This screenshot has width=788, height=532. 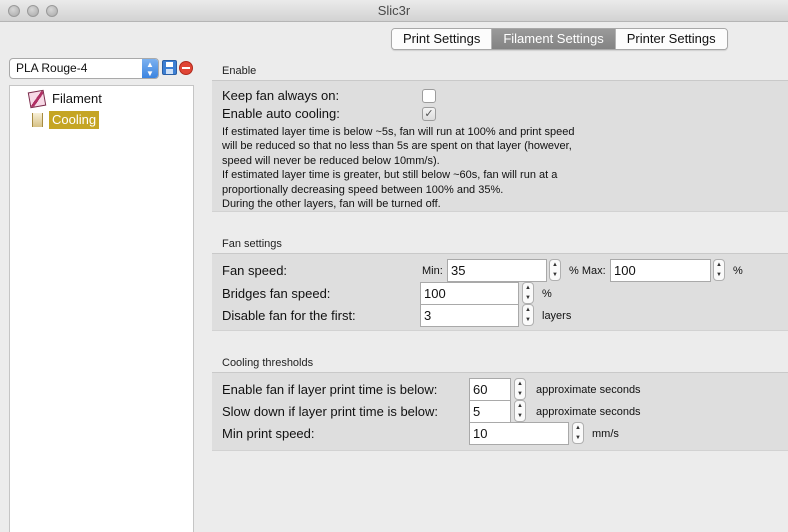 What do you see at coordinates (268, 433) in the screenshot?
I see `min-print-speed-label: Min print speed:` at bounding box center [268, 433].